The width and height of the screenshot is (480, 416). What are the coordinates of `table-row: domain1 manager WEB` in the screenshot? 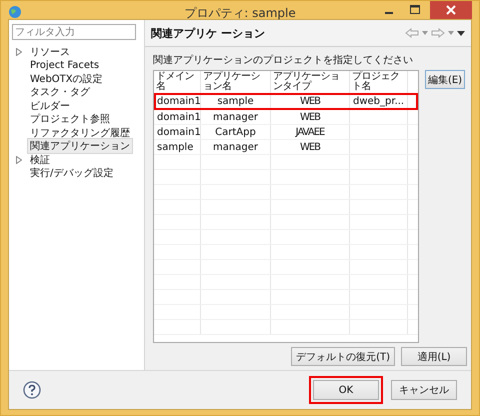 It's located at (286, 117).